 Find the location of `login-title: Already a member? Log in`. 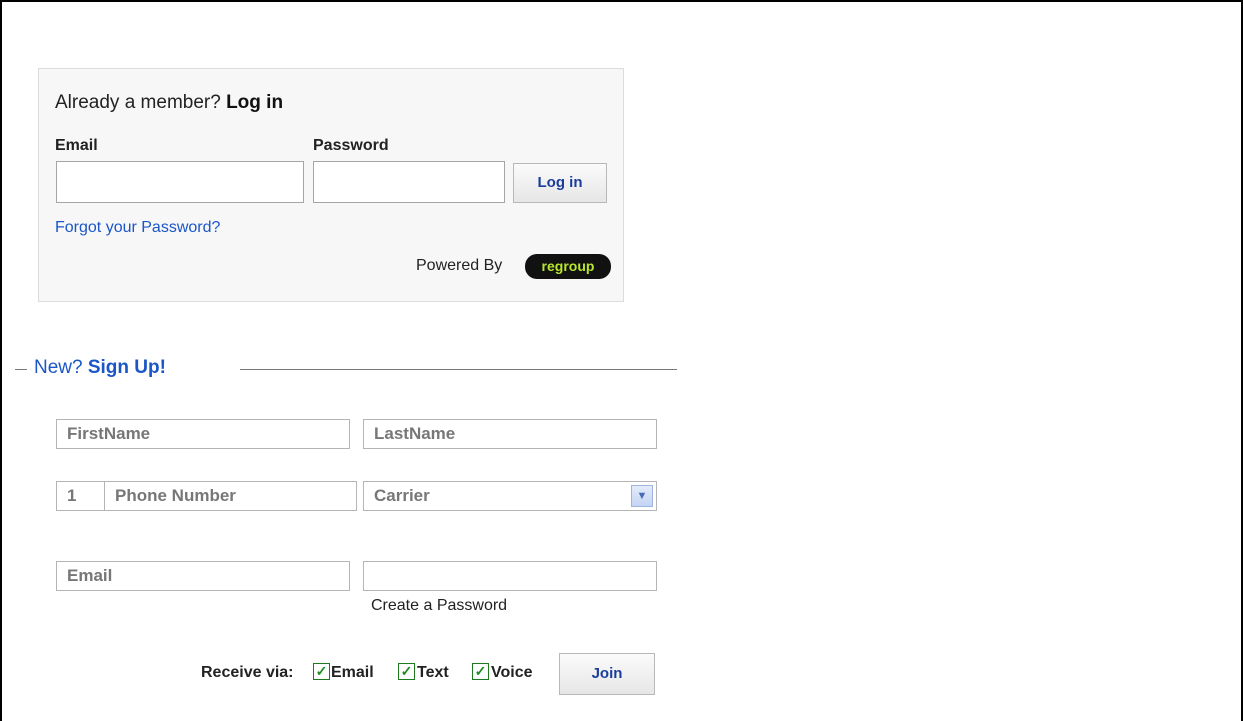

login-title: Already a member? Log in is located at coordinates (169, 103).